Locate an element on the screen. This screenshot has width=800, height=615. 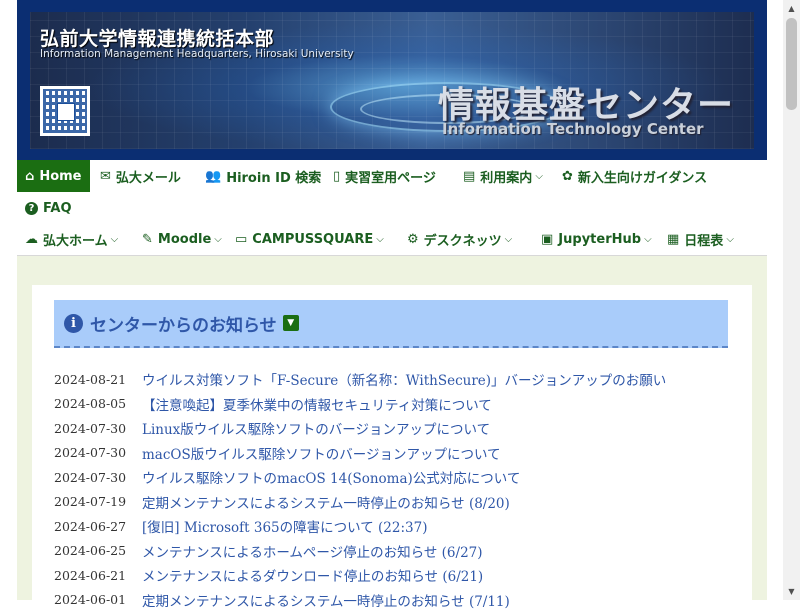
nav-item-freshman-guidance: ✿ 新入生向けガイダンス is located at coordinates (634, 176).